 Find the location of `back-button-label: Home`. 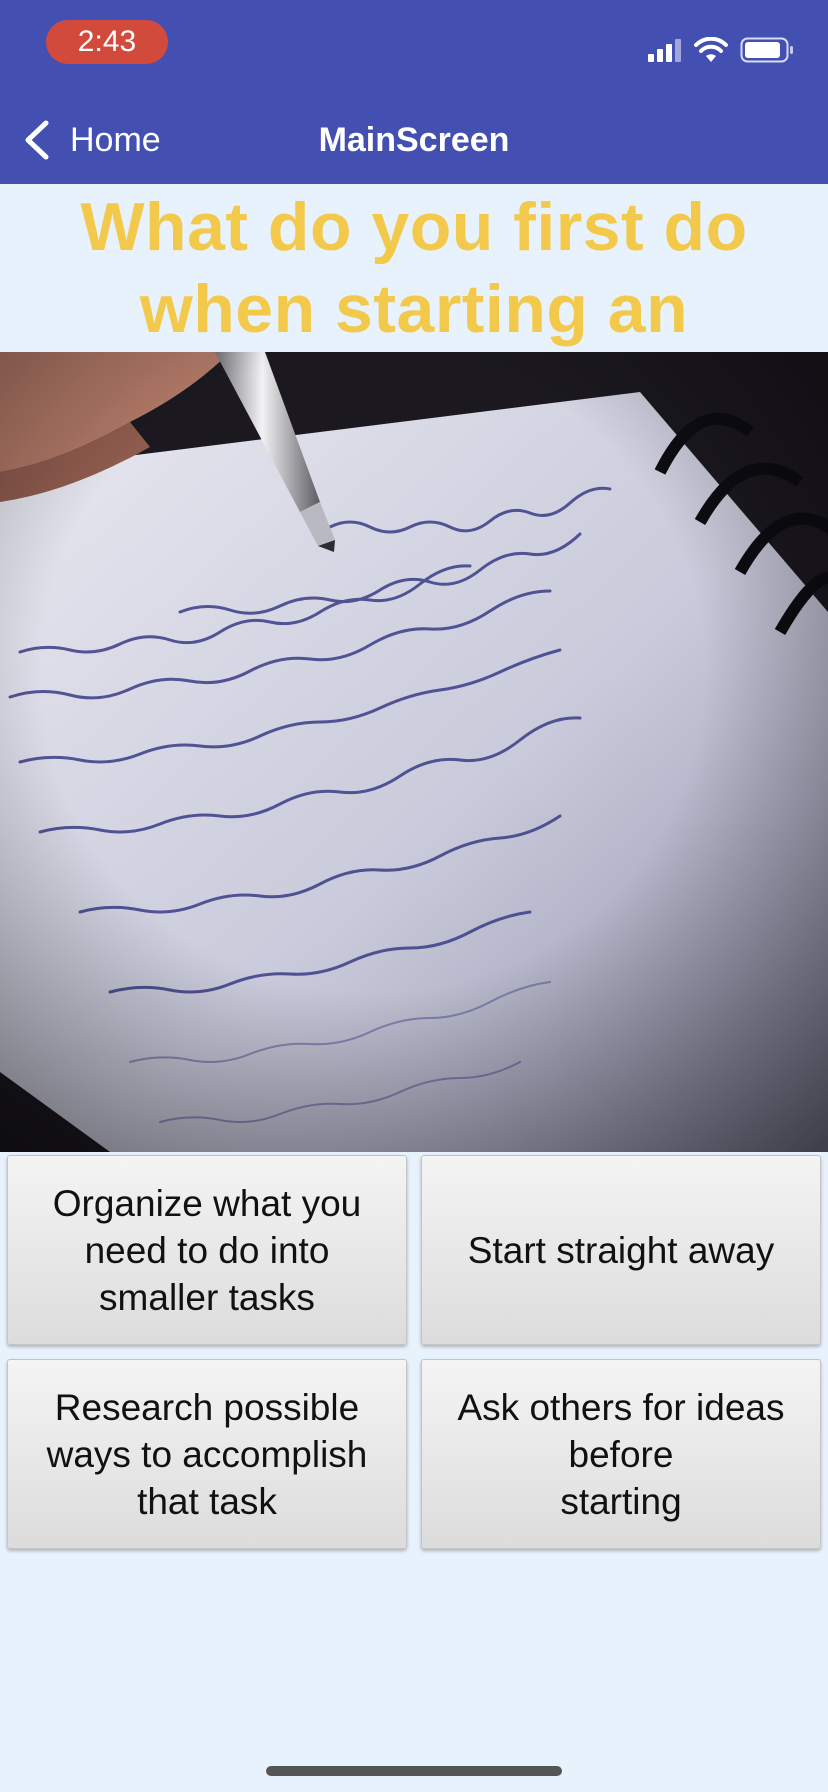

back-button-label: Home is located at coordinates (115, 139).